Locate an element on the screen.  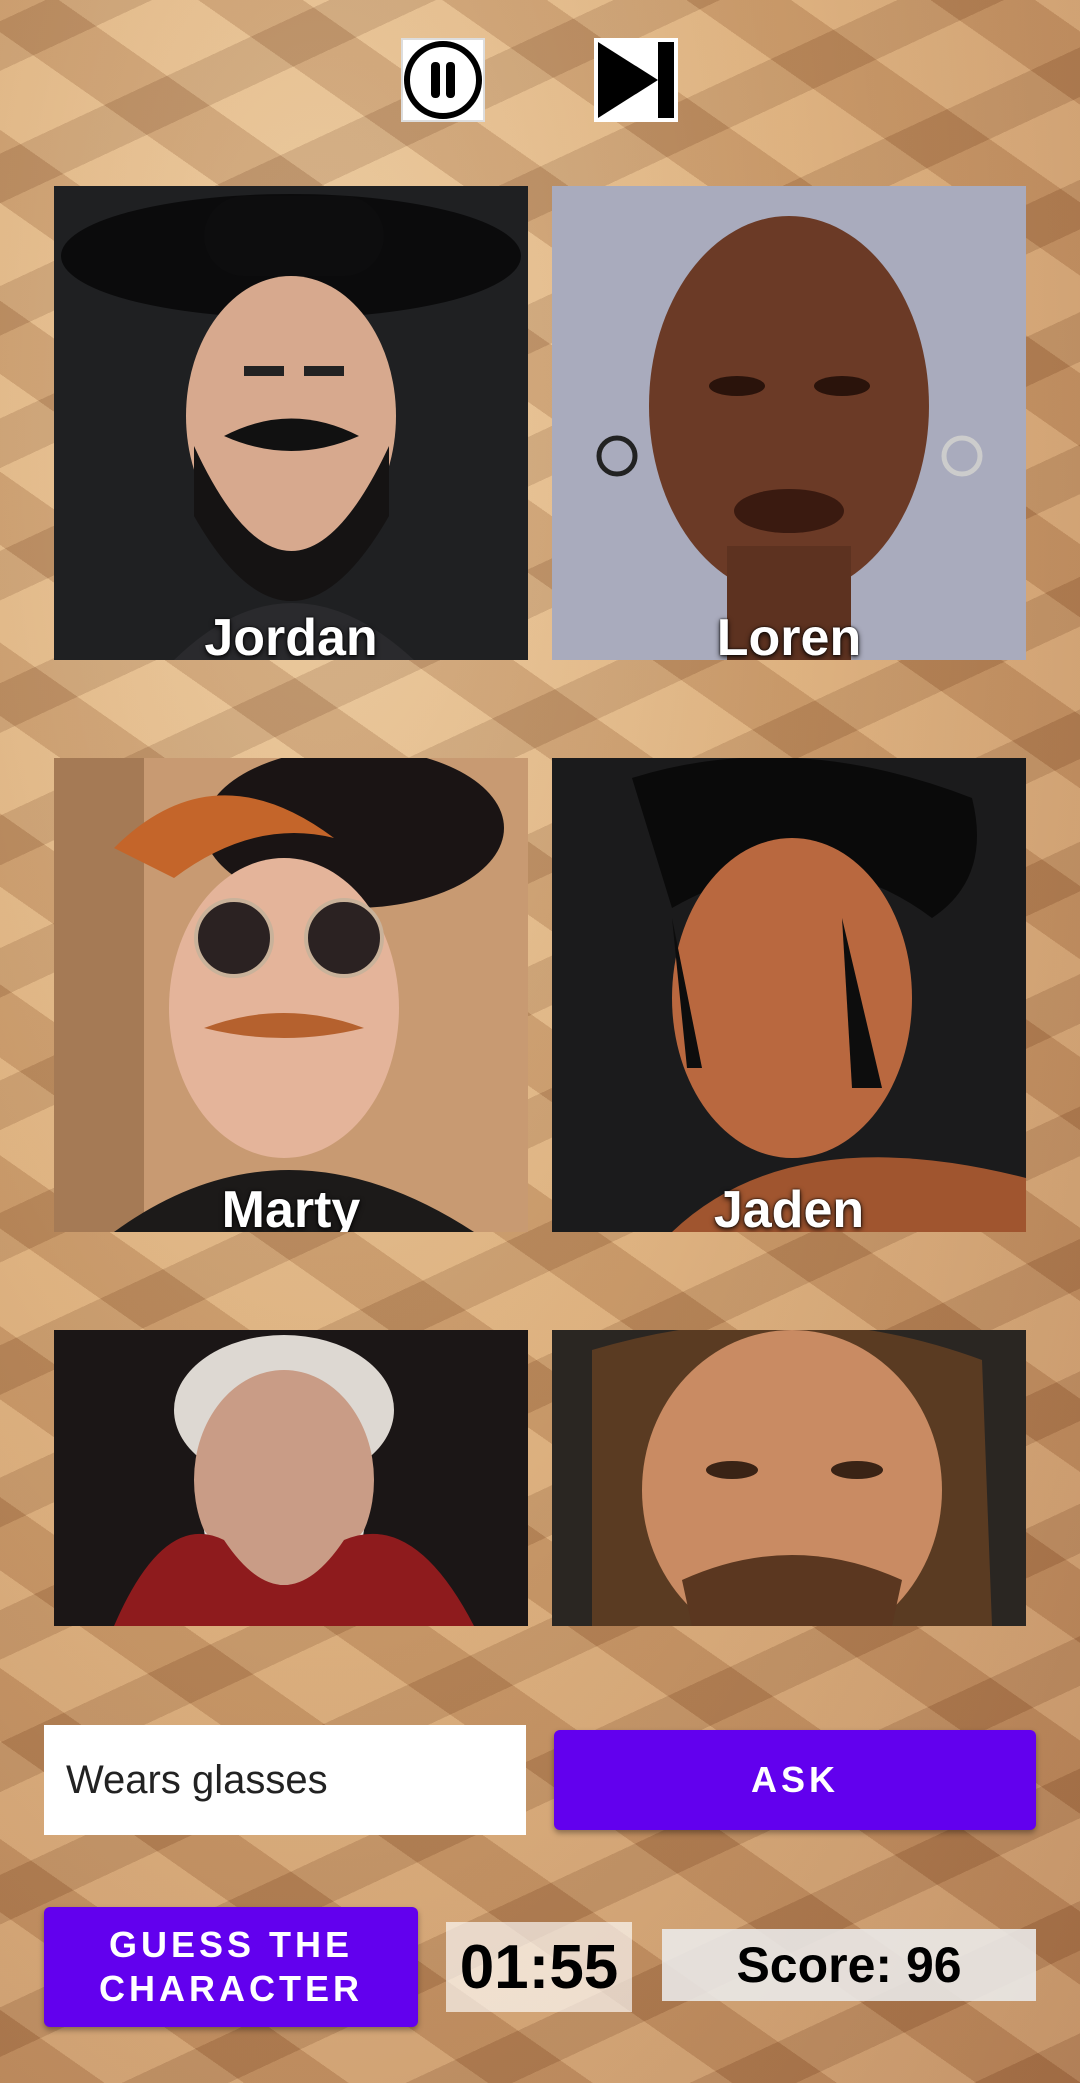
top-controls is located at coordinates (540, 81).